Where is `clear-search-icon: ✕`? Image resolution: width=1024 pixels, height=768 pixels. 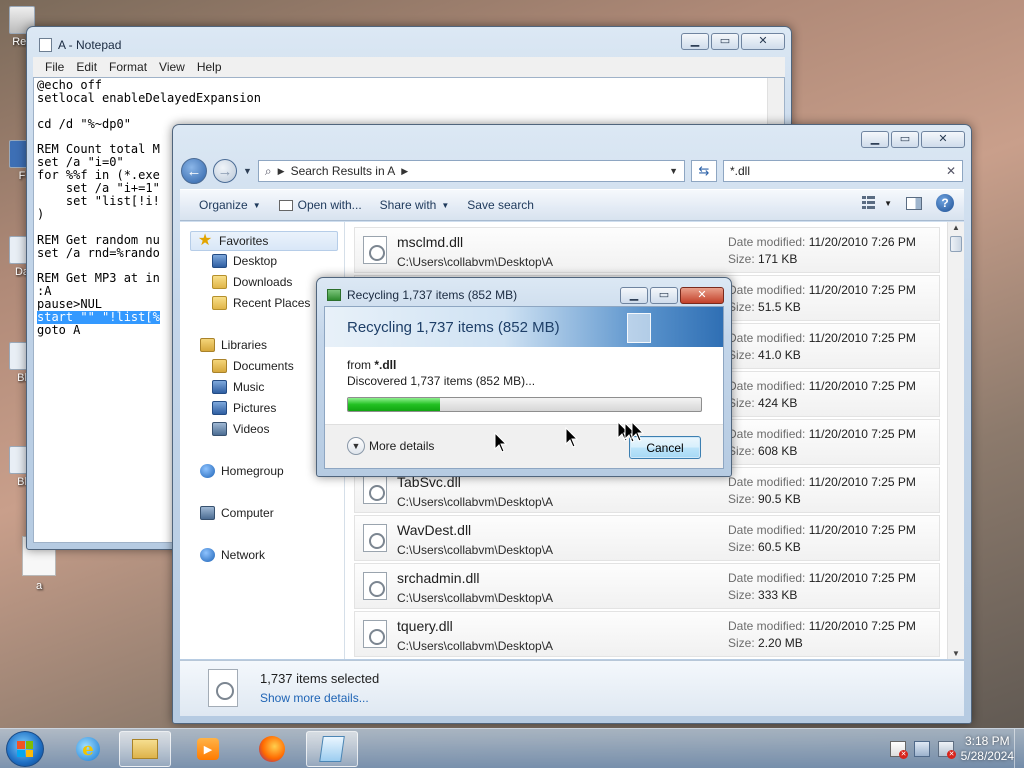 clear-search-icon: ✕ is located at coordinates (951, 171).